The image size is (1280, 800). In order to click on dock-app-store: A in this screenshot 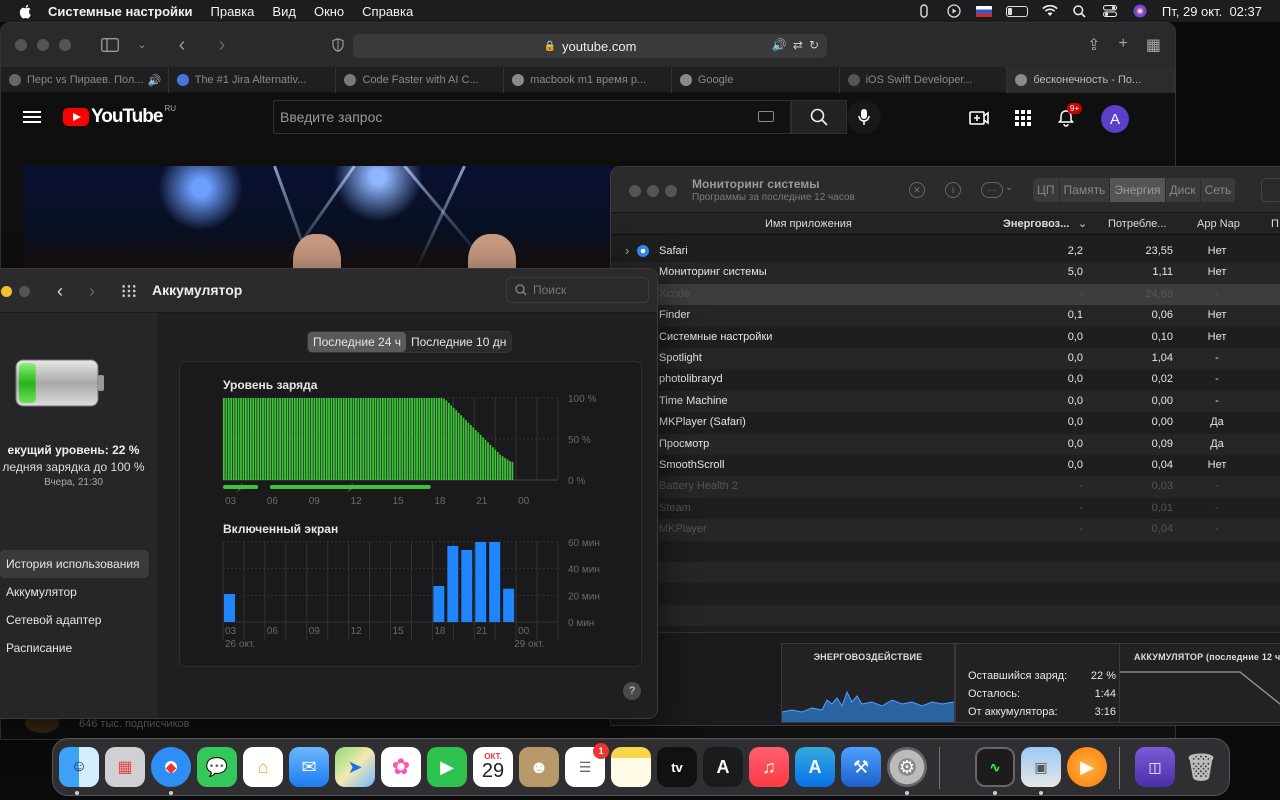, I will do `click(815, 767)`.